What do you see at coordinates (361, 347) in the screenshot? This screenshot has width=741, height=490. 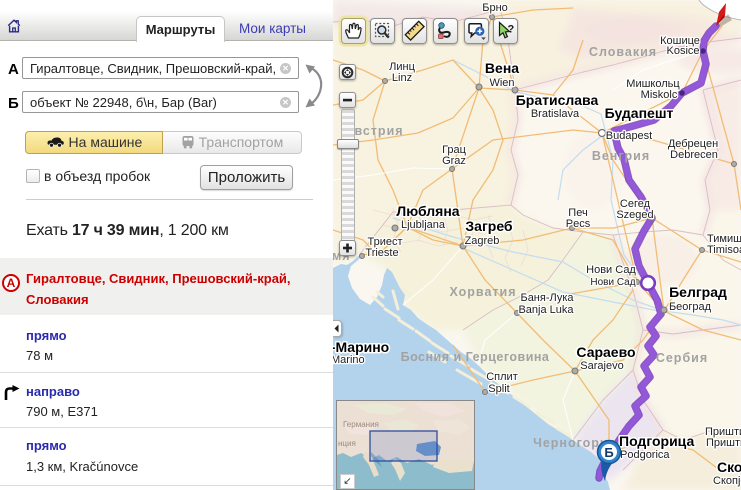 I see `svg-text: -Марино` at bounding box center [361, 347].